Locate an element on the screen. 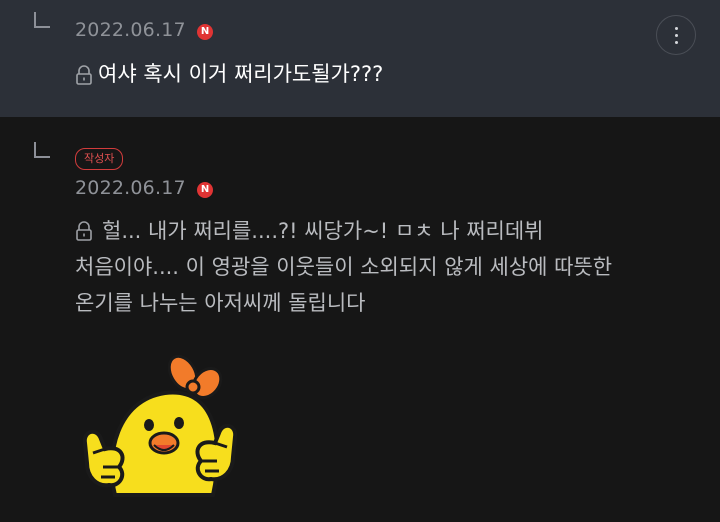 This screenshot has width=720, height=522. reply-text-container: 여샤 혹시 이거 쩌리가도될가??? is located at coordinates (229, 74).